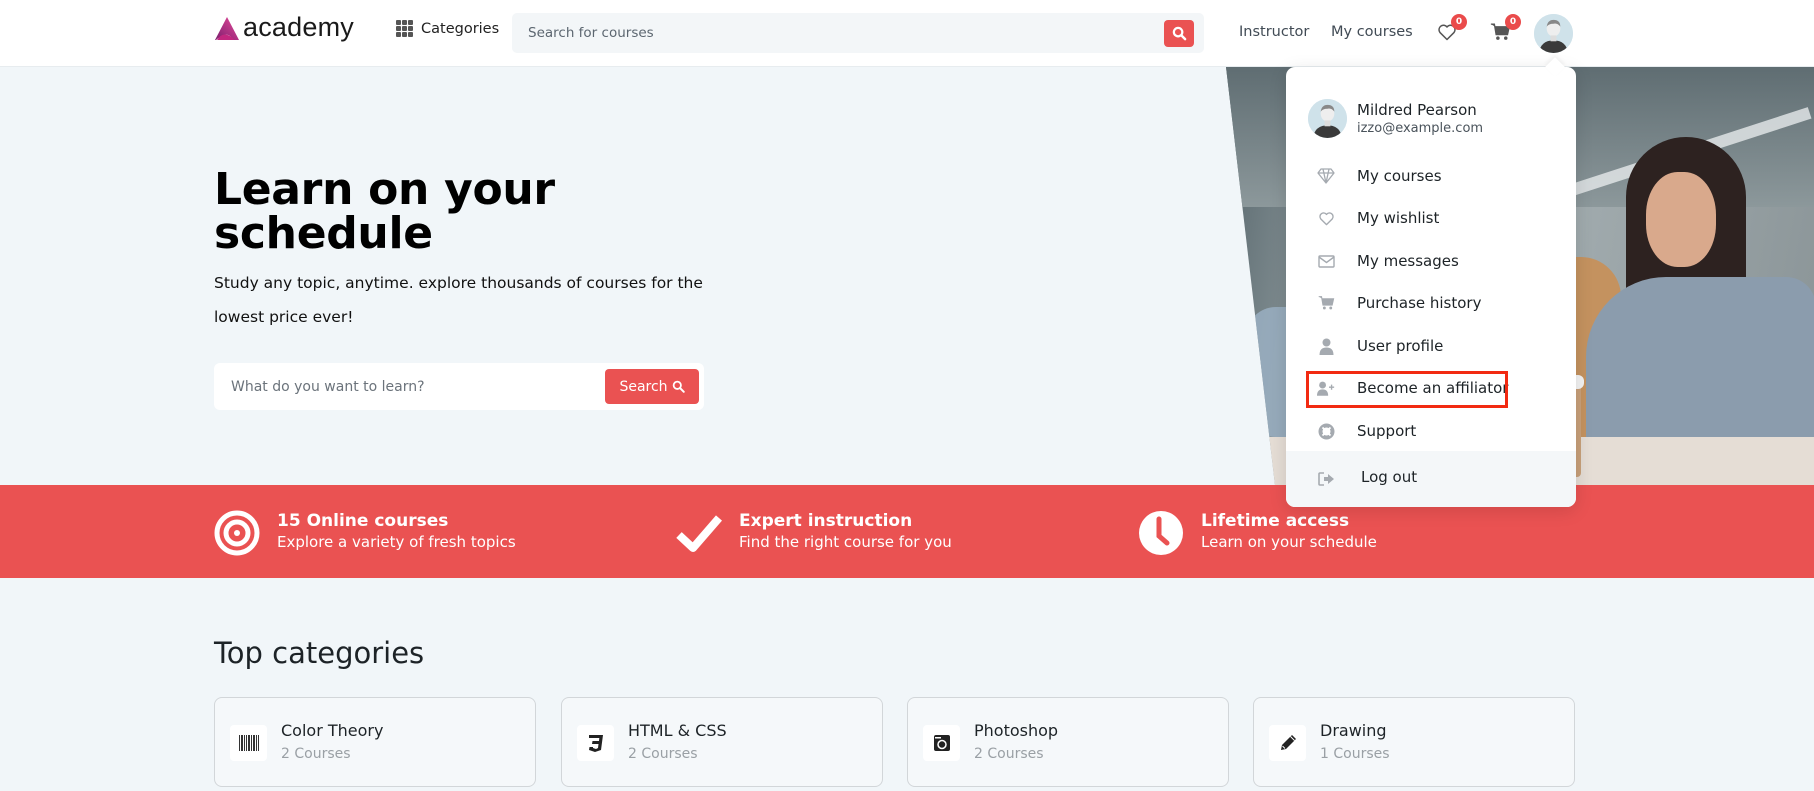  What do you see at coordinates (595, 743) in the screenshot?
I see `css3-icon` at bounding box center [595, 743].